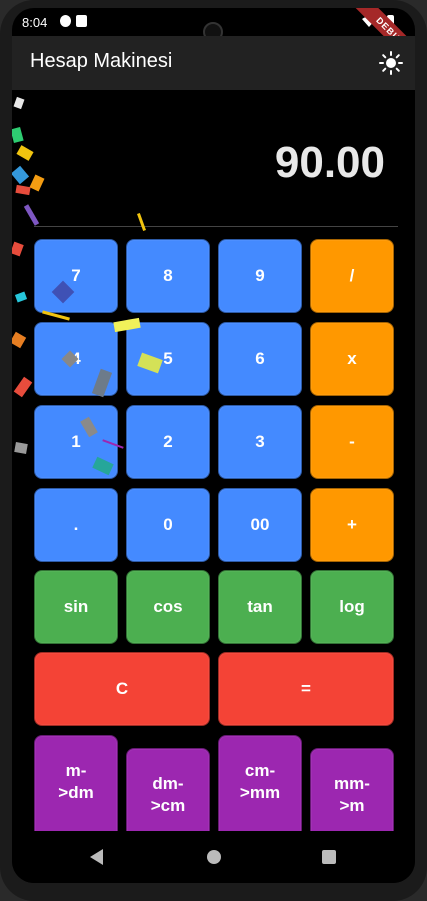  What do you see at coordinates (65, 21) in the screenshot?
I see `notification-icon` at bounding box center [65, 21].